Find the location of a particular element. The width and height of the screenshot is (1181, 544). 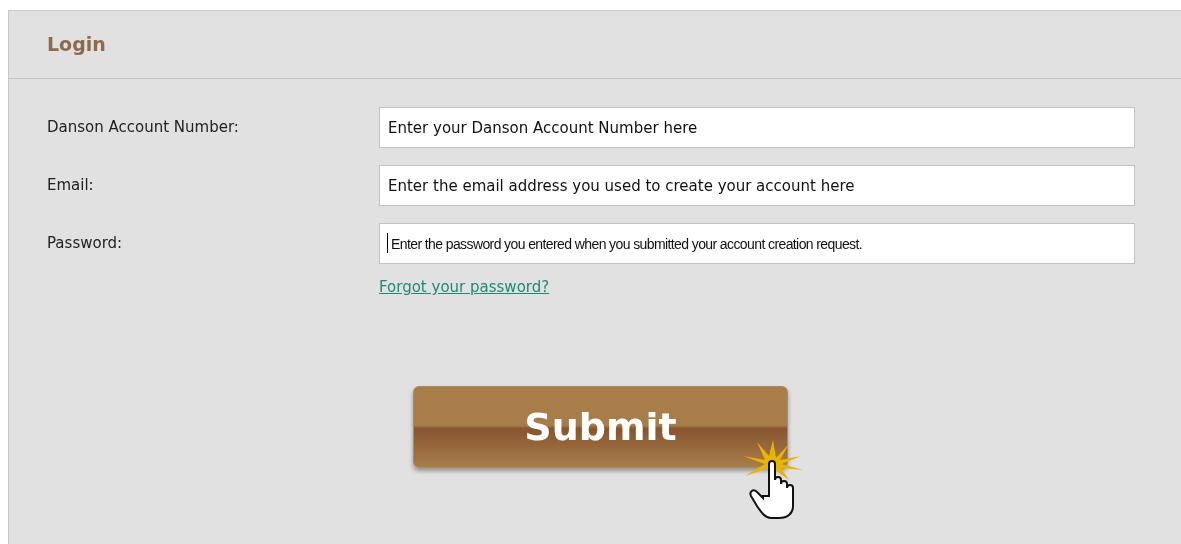

field-label: Email: is located at coordinates (71, 186).